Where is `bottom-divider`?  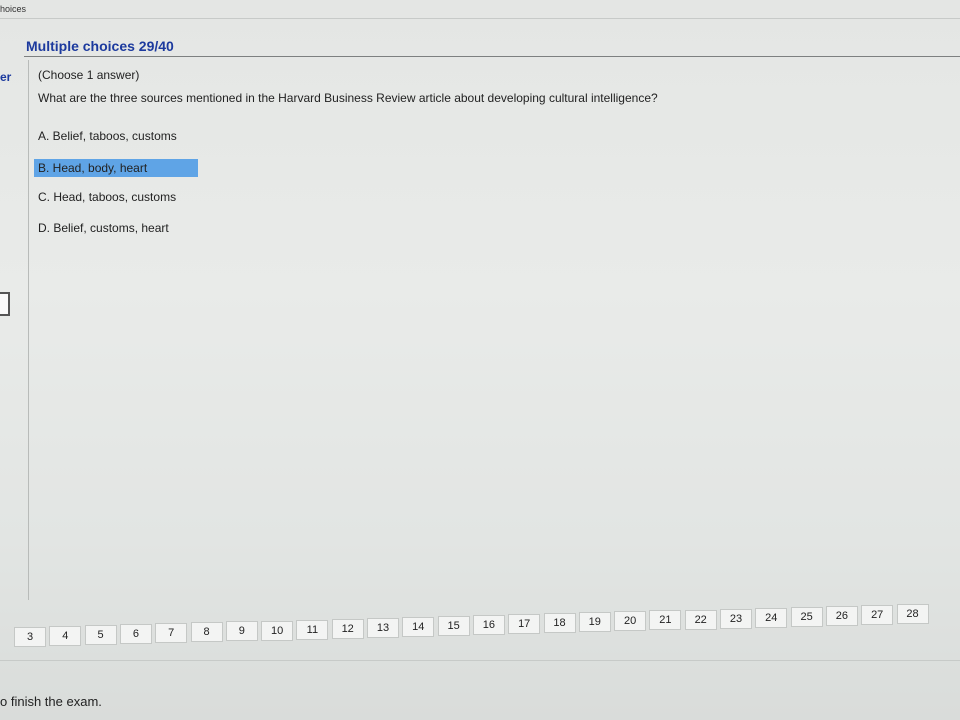
bottom-divider is located at coordinates (480, 660).